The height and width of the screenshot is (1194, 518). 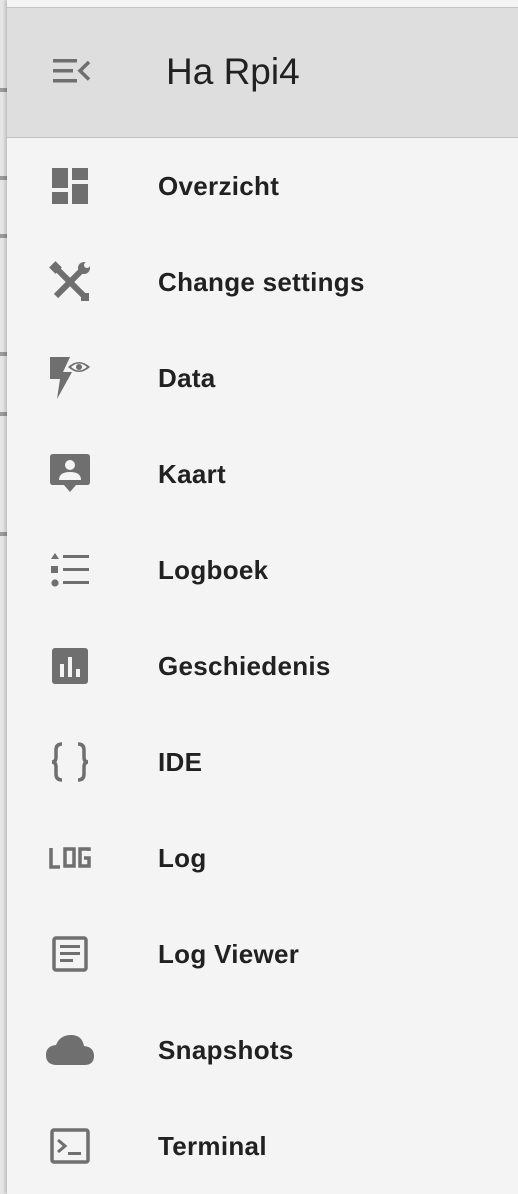 What do you see at coordinates (70, 762) in the screenshot?
I see `code-braces-icon` at bounding box center [70, 762].